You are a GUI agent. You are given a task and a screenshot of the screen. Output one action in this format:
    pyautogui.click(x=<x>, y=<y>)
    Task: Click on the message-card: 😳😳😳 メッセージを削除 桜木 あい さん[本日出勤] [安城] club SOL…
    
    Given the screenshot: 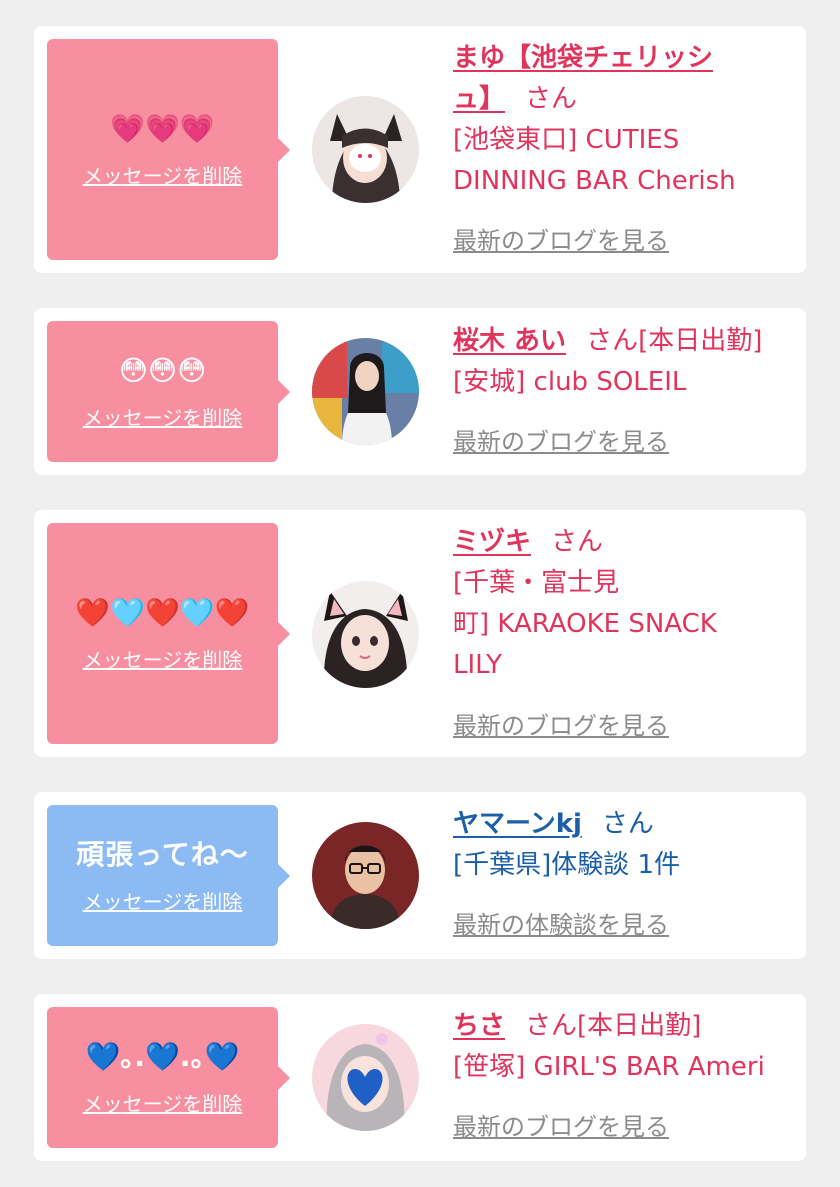 What is the action you would take?
    pyautogui.click(x=420, y=391)
    